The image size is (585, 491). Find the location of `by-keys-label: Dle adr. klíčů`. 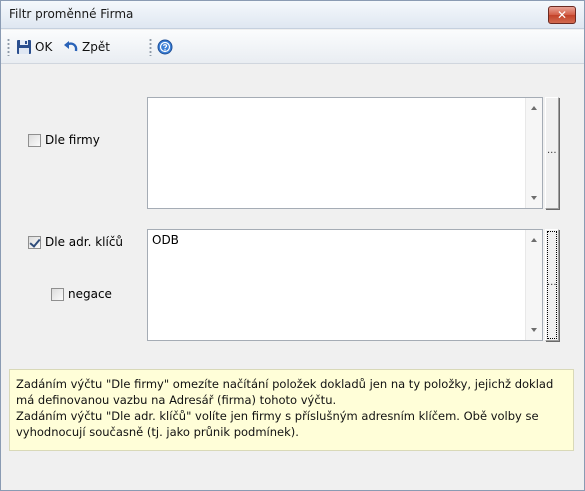

by-keys-label: Dle adr. klíčů is located at coordinates (84, 242).